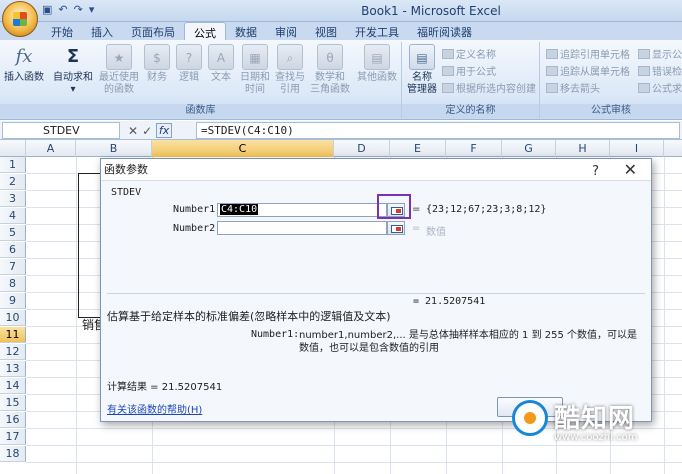 Image resolution: width=682 pixels, height=474 pixels. Describe the element at coordinates (326, 31) in the screenshot. I see `tab-view: 视图` at that location.